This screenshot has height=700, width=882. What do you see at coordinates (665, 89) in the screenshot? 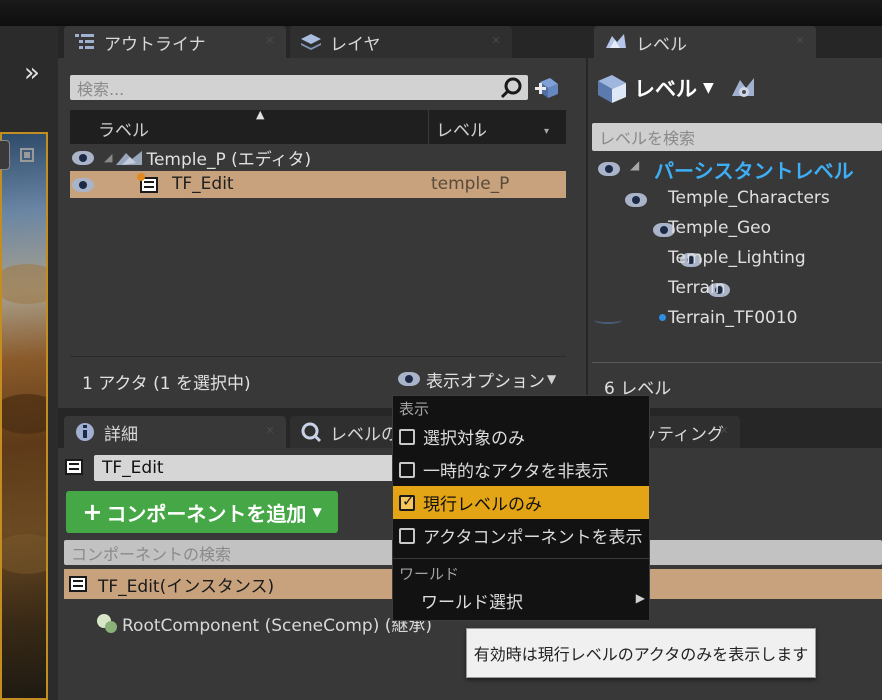
I see `levels-dropdown-label: レベル` at bounding box center [665, 89].